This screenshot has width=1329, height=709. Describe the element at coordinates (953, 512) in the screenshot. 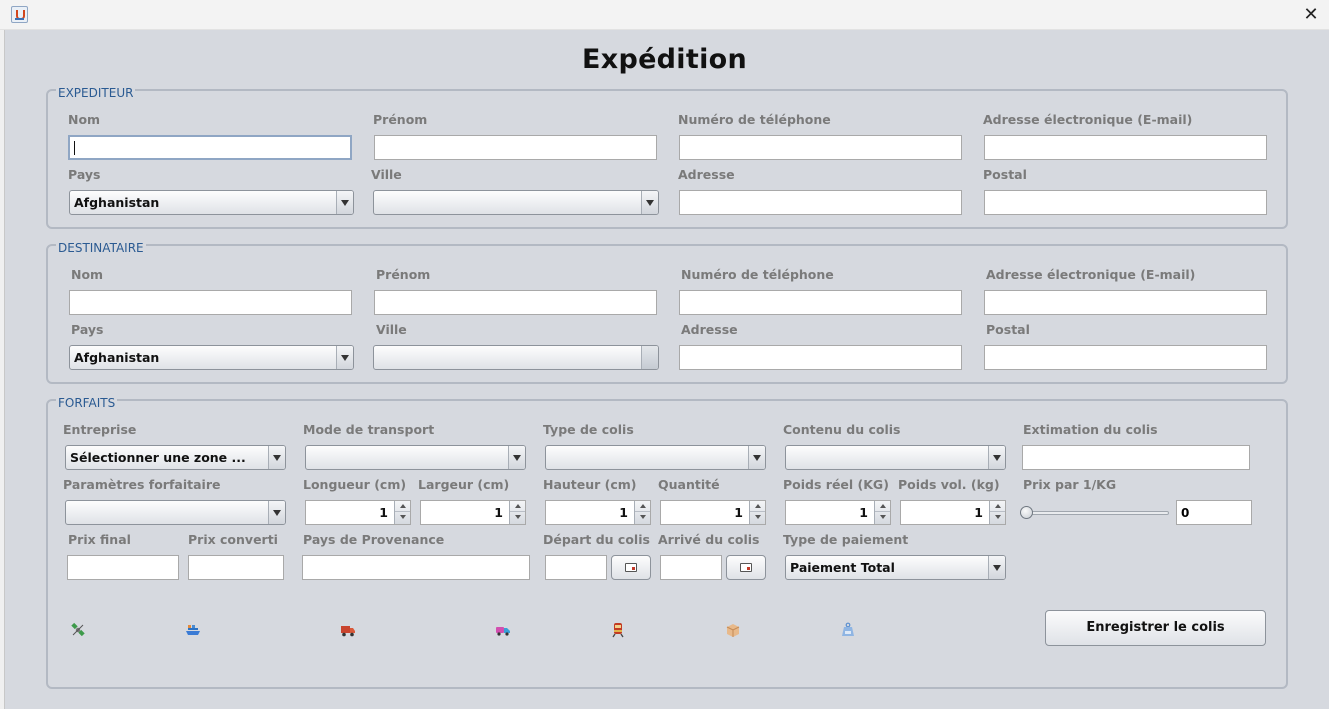

I see `poids-vol-spinner: 1` at that location.